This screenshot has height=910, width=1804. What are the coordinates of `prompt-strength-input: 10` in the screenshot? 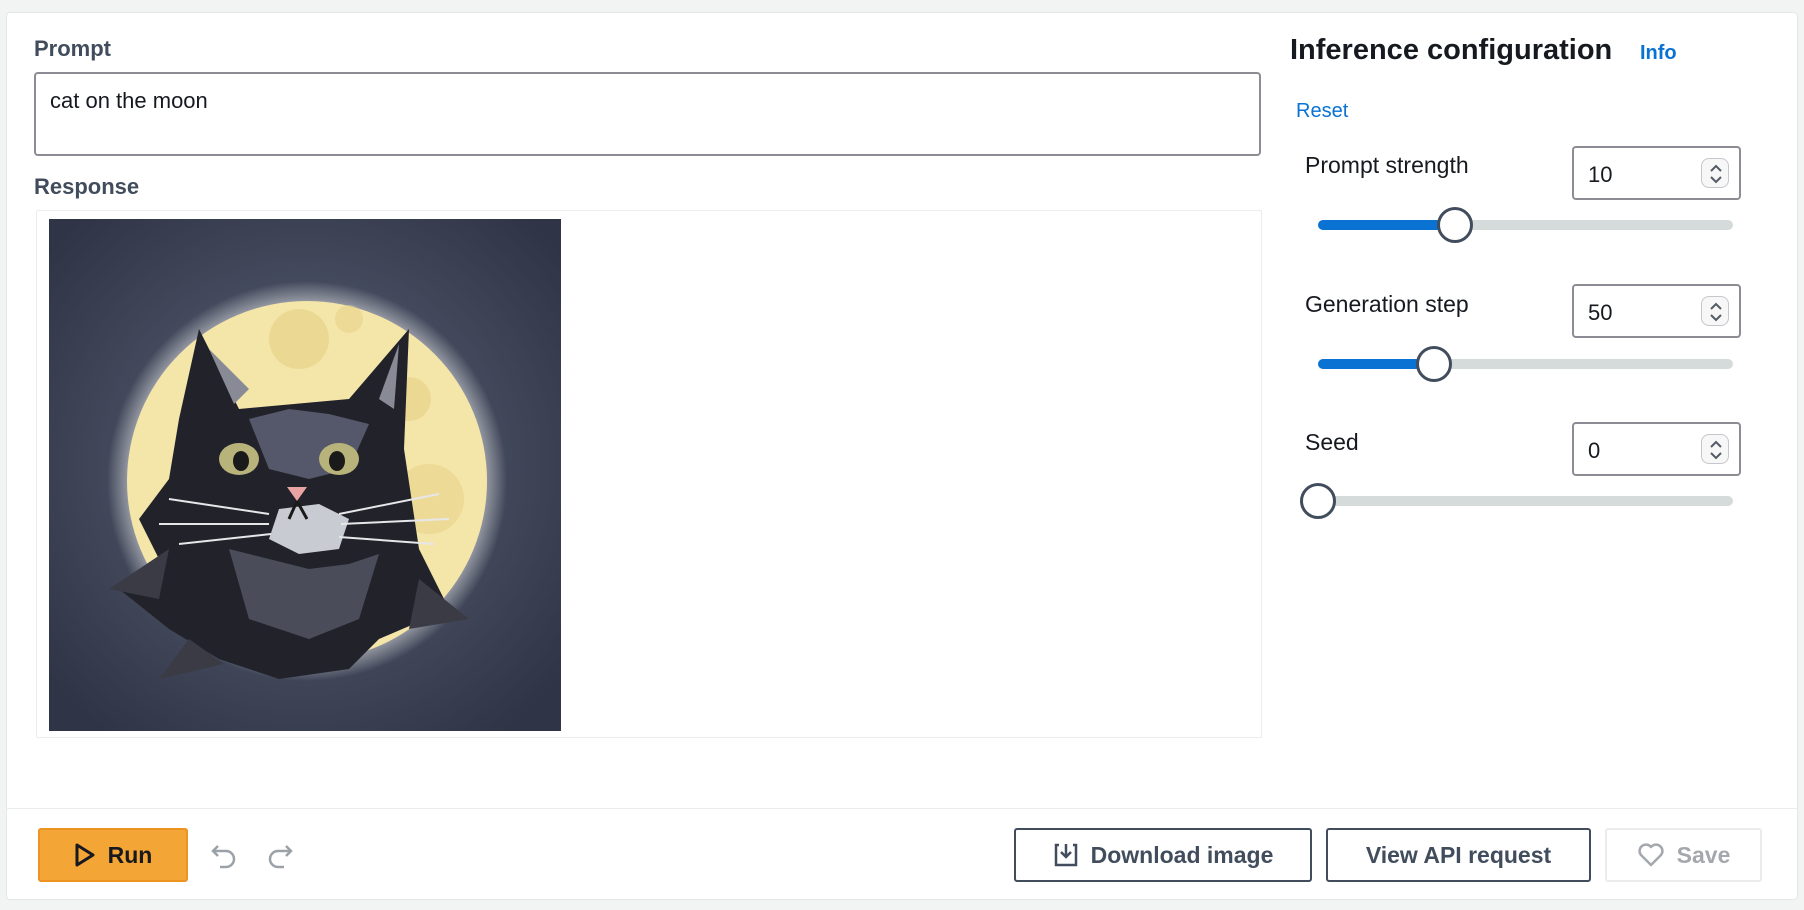 It's located at (1656, 173).